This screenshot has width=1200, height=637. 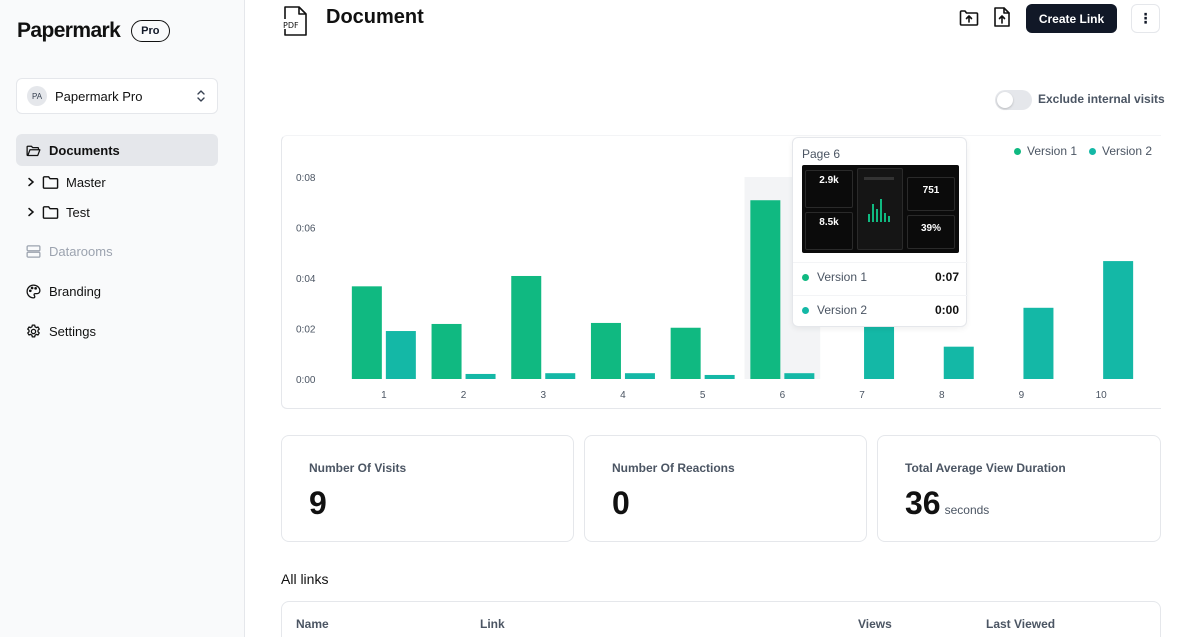 I want to click on folder-test: Test, so click(x=58, y=212).